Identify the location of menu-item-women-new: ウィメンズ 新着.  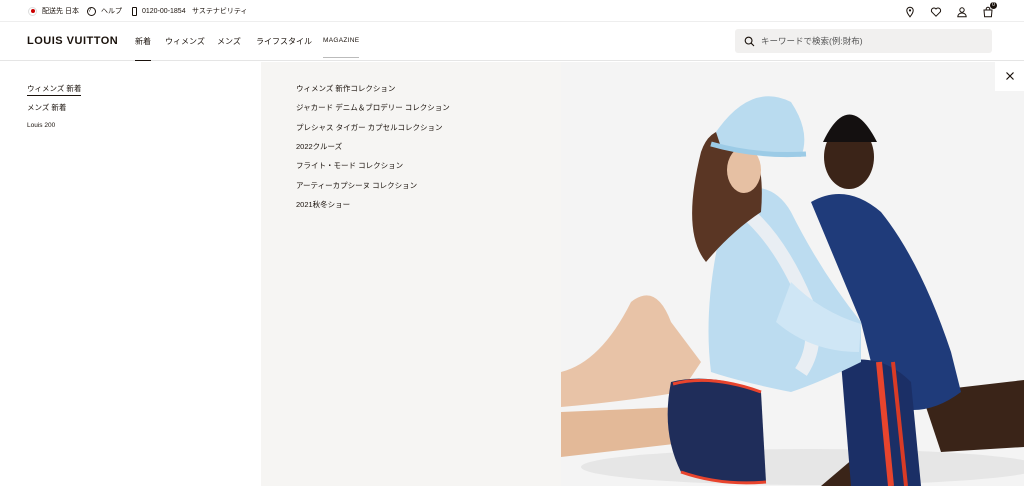
(54, 89).